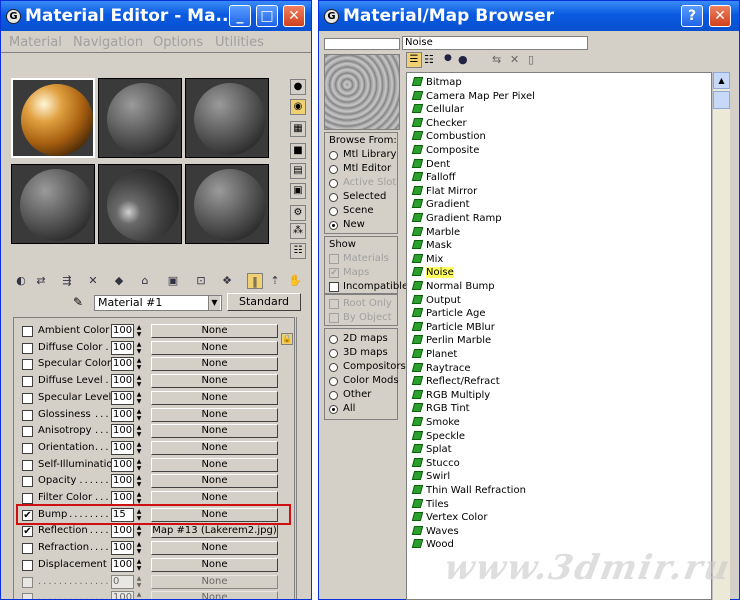 This screenshot has width=740, height=600. What do you see at coordinates (35, 42) in the screenshot?
I see `menu-material: Material` at bounding box center [35, 42].